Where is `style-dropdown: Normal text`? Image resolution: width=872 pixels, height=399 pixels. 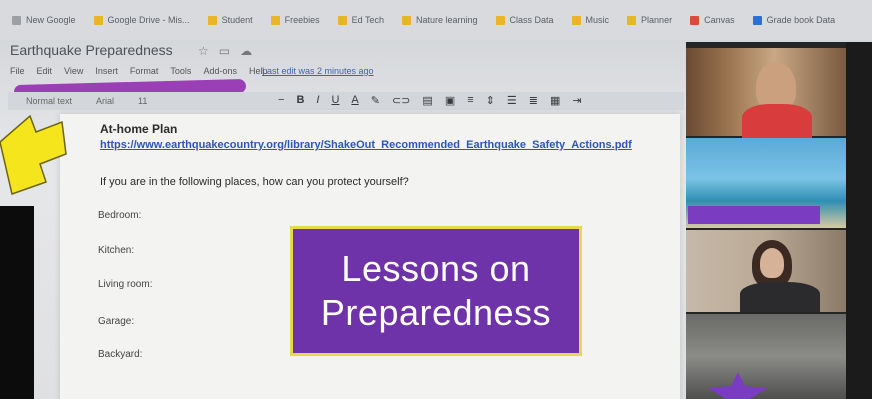 style-dropdown: Normal text is located at coordinates (49, 101).